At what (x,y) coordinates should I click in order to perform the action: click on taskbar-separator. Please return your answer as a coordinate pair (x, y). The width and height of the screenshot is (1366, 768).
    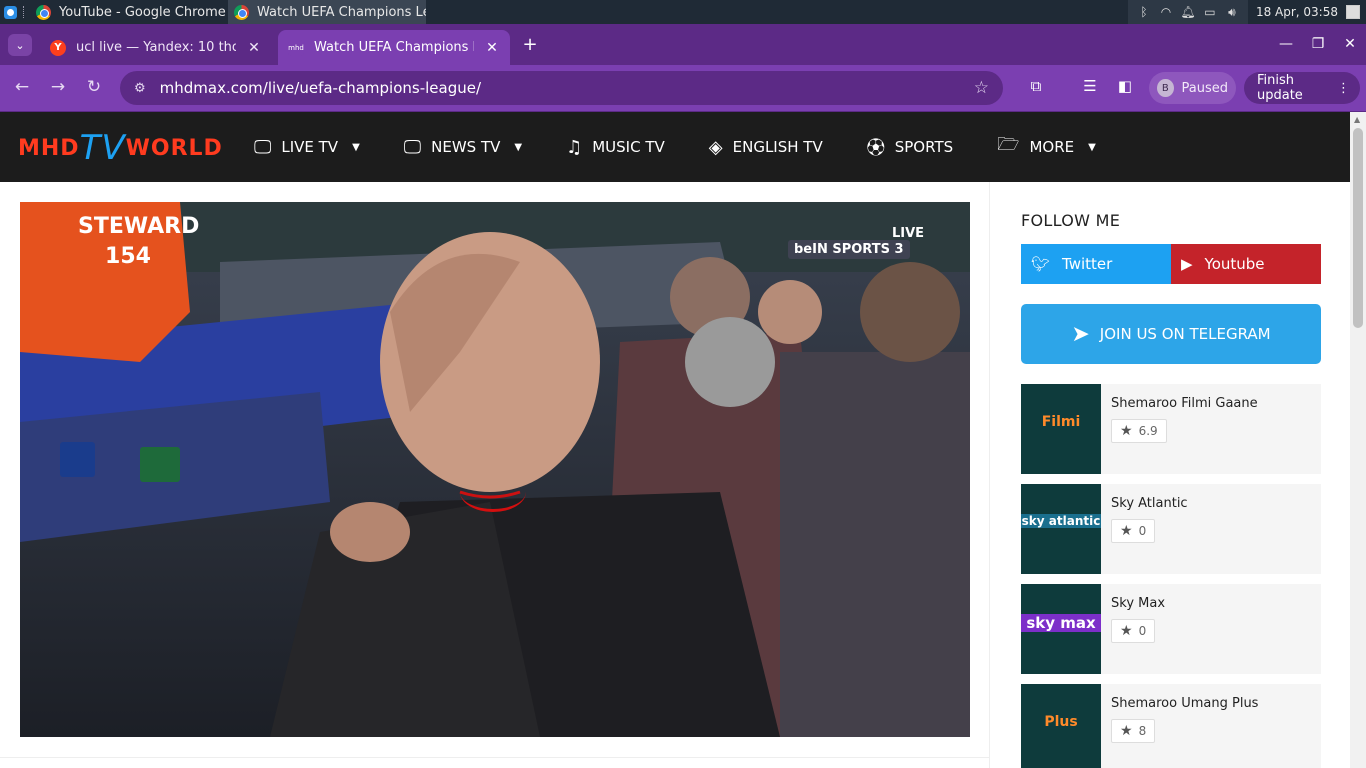
    Looking at the image, I should click on (25, 12).